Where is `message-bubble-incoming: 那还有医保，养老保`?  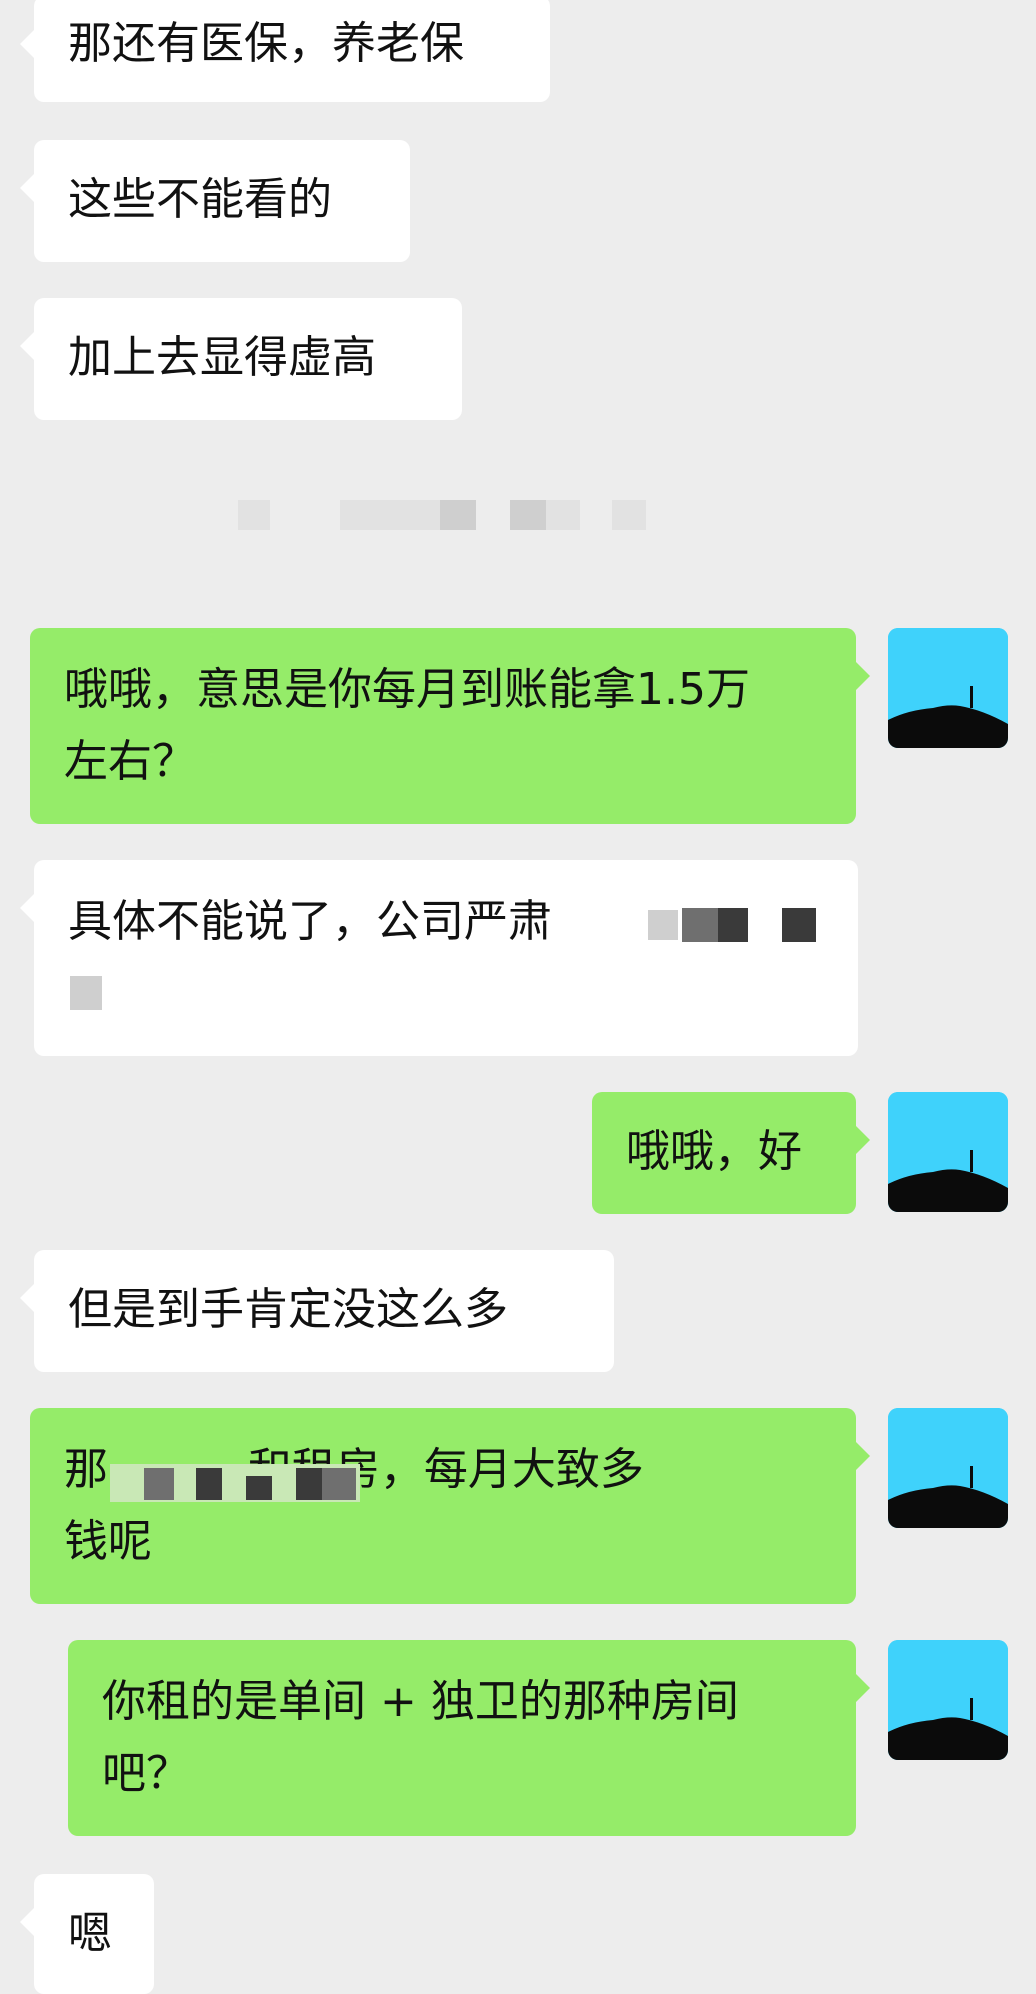 message-bubble-incoming: 那还有医保，养老保 is located at coordinates (285, 51).